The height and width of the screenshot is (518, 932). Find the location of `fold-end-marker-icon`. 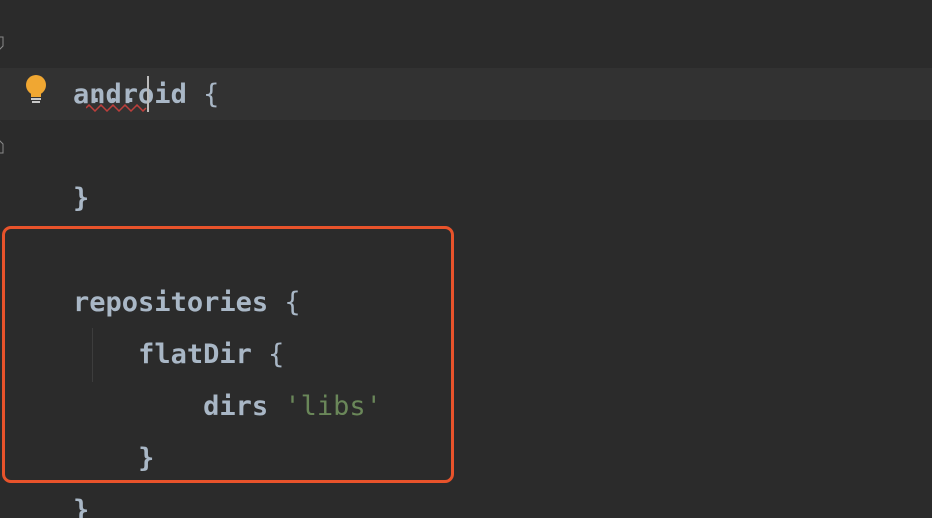

fold-end-marker-icon is located at coordinates (3, 147).